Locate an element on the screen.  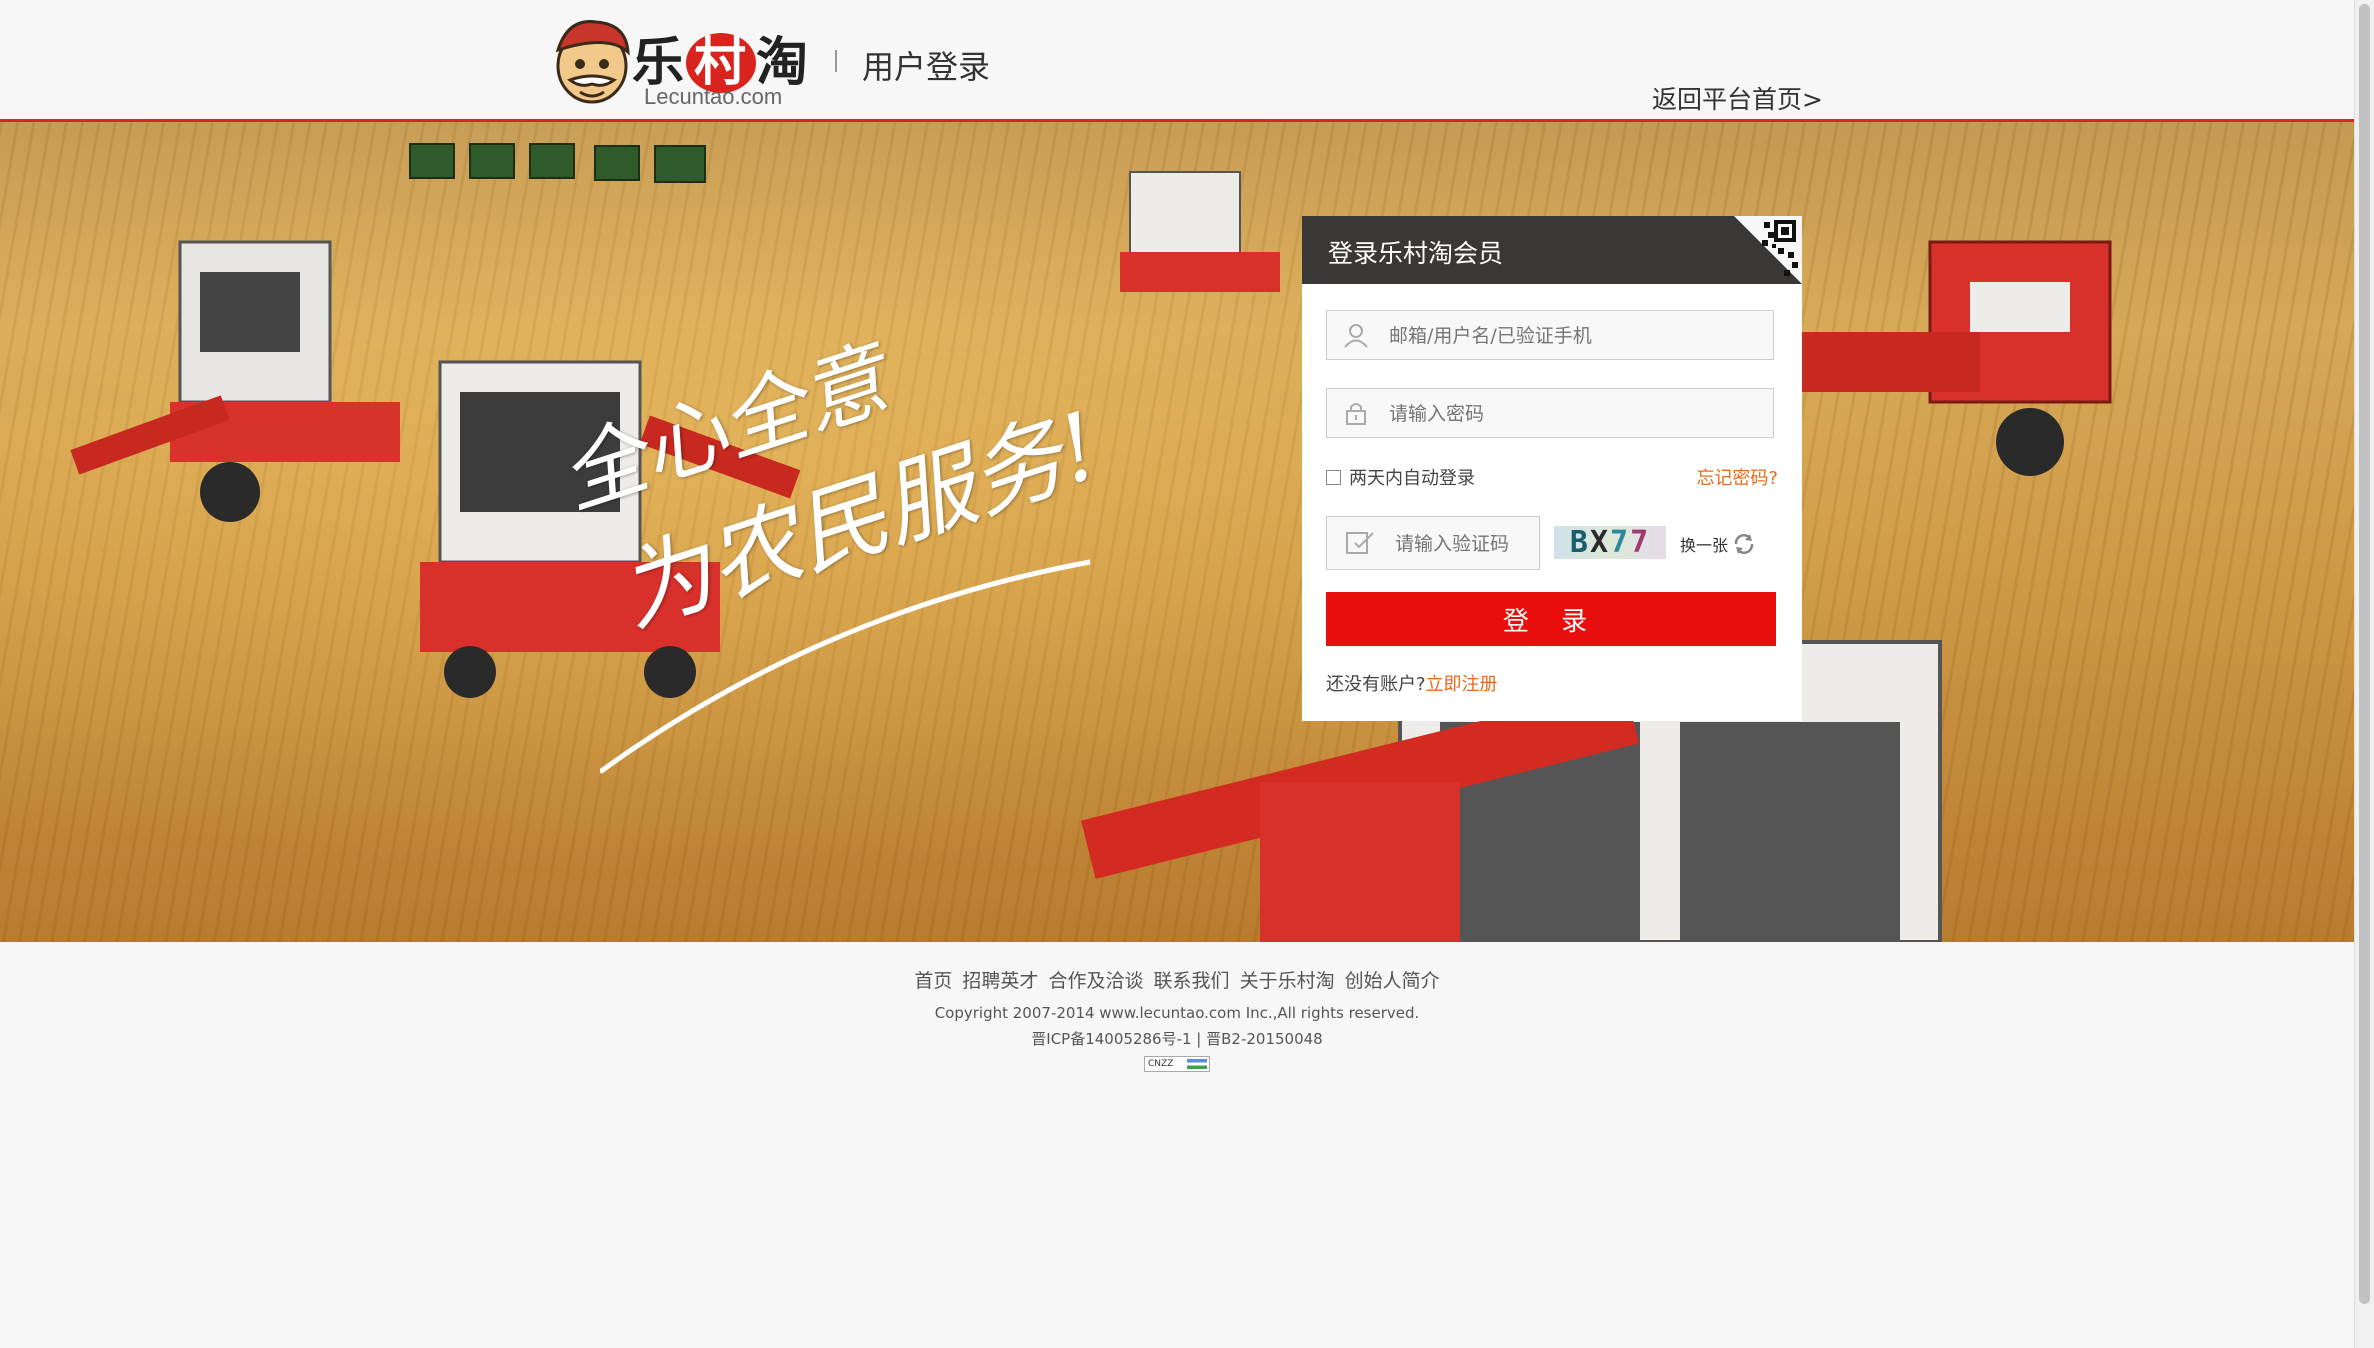
footer-link-cooperation: 合作及洽谈 is located at coordinates (1095, 981).